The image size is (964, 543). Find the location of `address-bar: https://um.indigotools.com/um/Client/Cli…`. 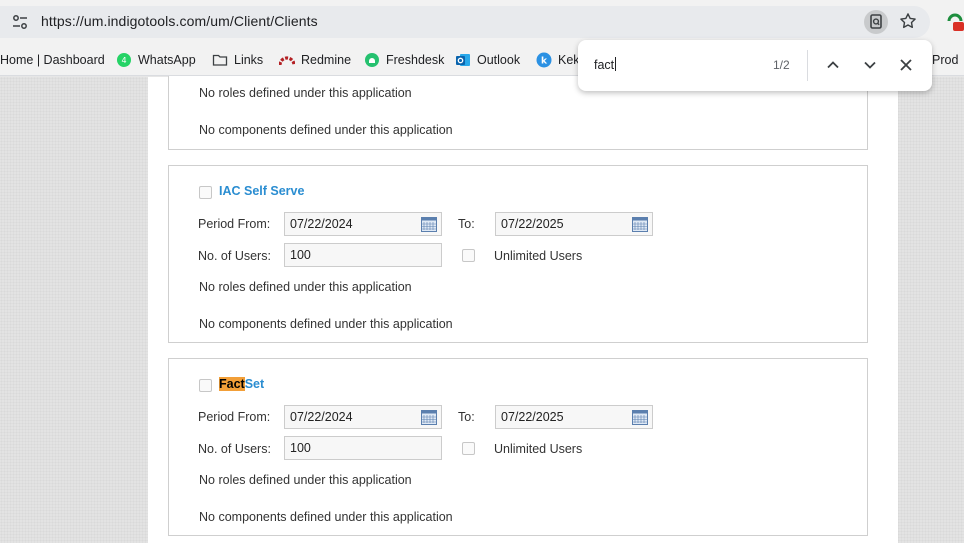

address-bar: https://um.indigotools.com/um/Client/Cli… is located at coordinates (465, 22).